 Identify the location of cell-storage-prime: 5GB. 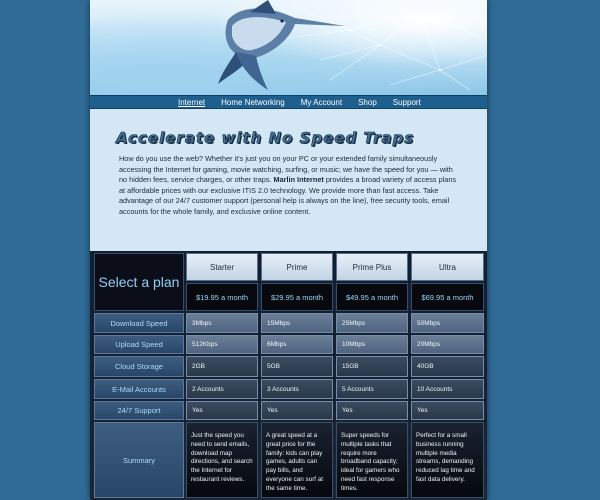
(297, 366).